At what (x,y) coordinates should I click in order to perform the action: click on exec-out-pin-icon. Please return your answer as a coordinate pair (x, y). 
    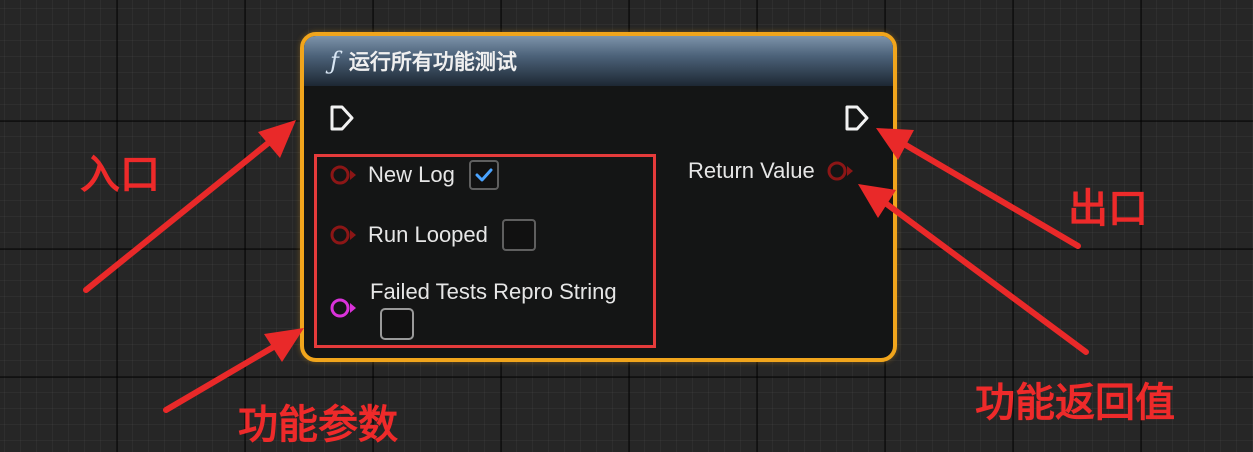
    Looking at the image, I should click on (857, 118).